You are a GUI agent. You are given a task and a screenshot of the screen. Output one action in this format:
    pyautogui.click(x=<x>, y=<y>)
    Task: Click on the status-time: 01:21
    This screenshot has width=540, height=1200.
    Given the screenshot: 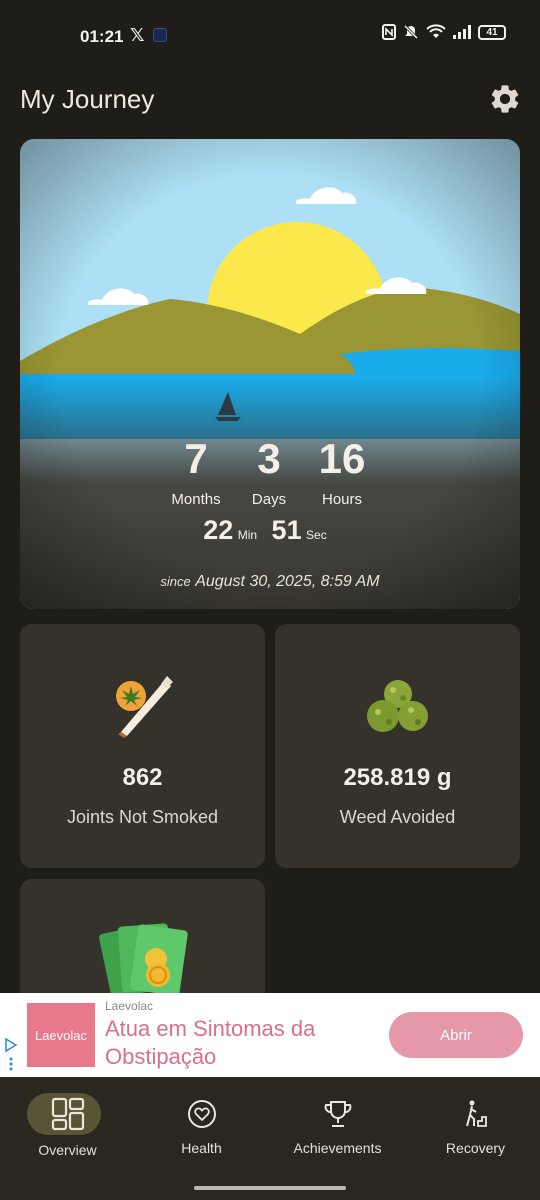 What is the action you would take?
    pyautogui.click(x=102, y=36)
    